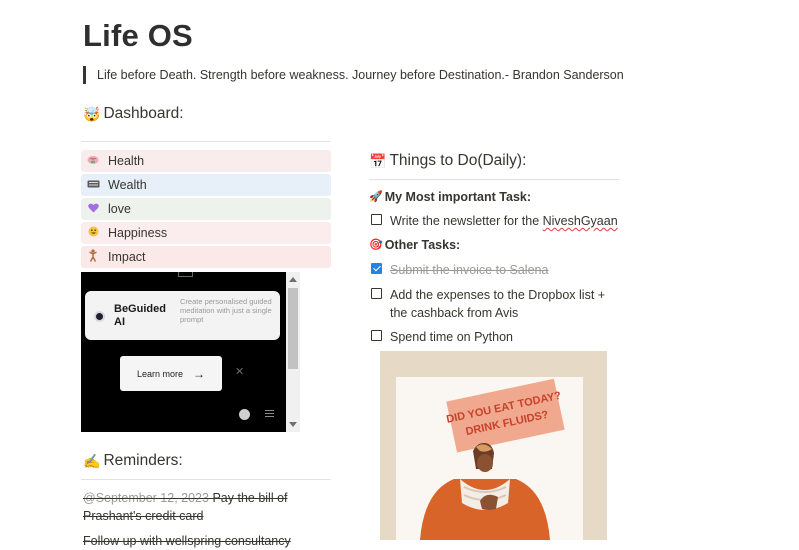 This screenshot has height=550, width=799. Describe the element at coordinates (93, 257) in the screenshot. I see `person-standing-icon` at that location.